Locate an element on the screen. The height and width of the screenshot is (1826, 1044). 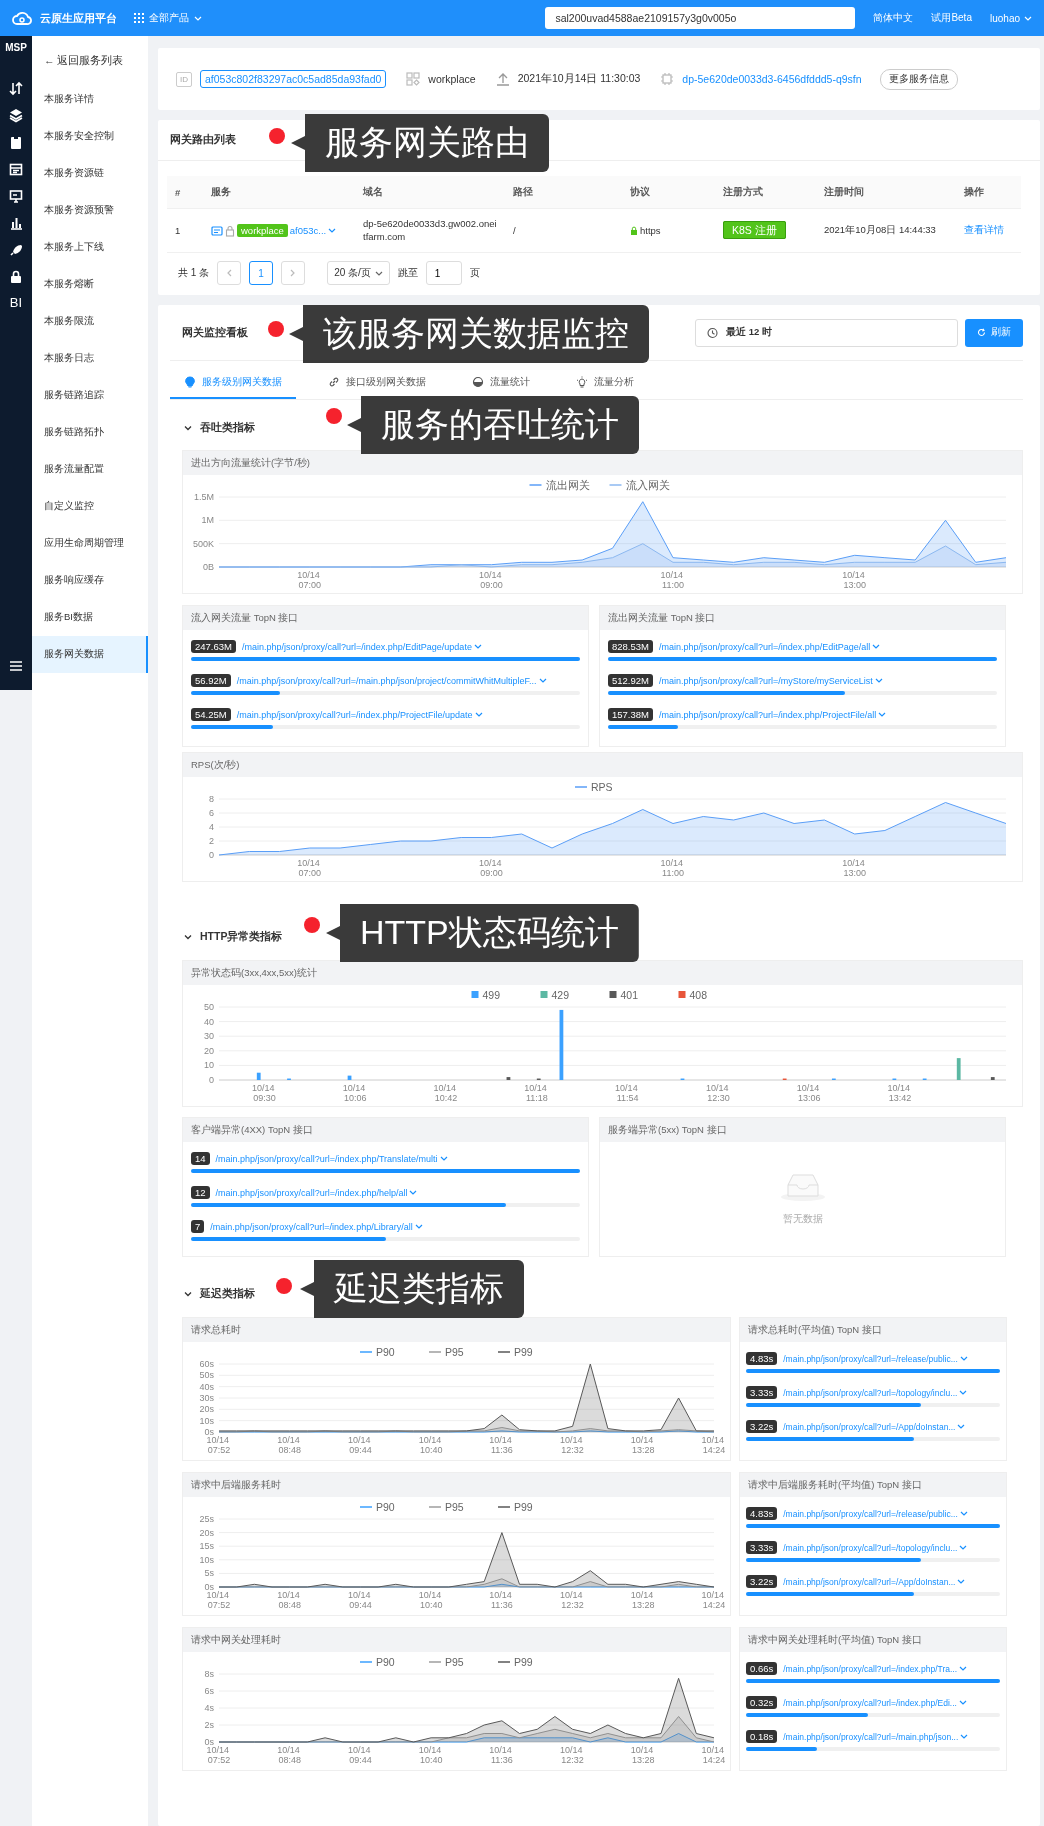
nav-item: 服务响应缓存 is located at coordinates (90, 580).